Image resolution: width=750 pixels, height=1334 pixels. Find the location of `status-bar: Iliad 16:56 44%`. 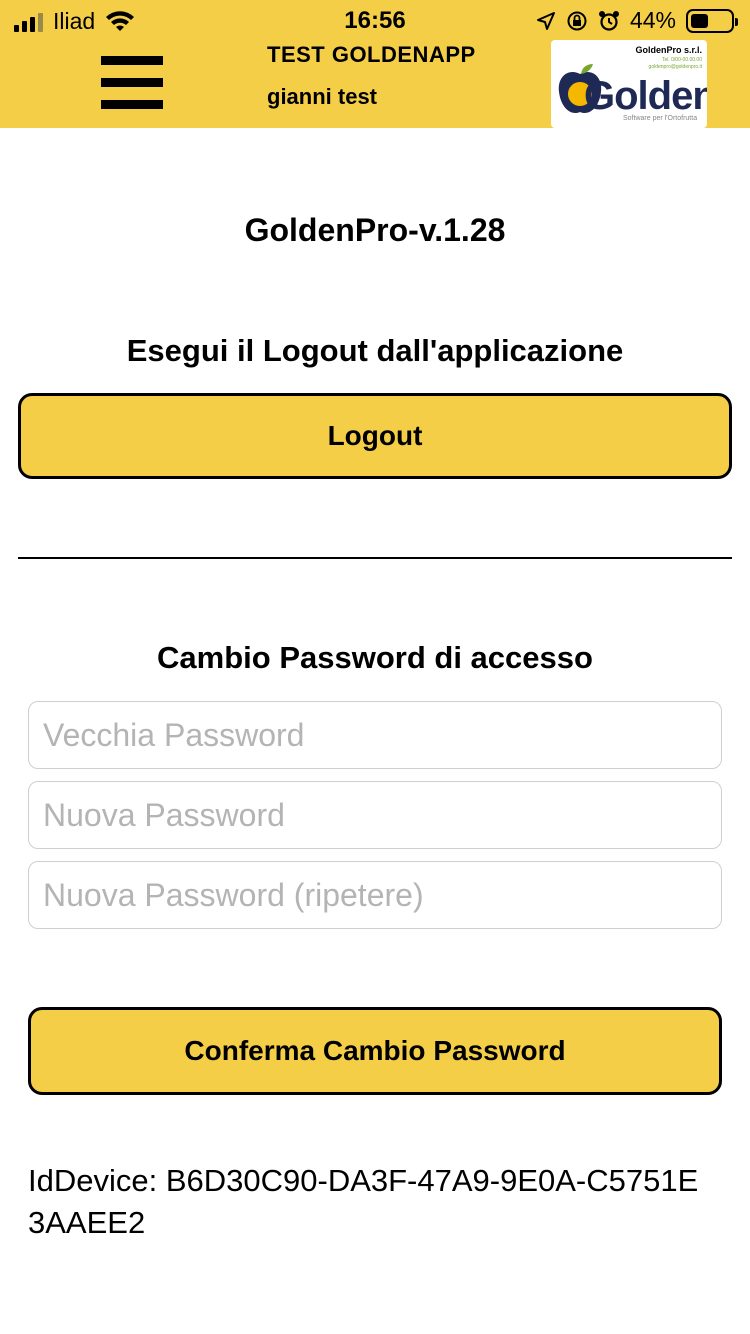

status-bar: Iliad 16:56 44% is located at coordinates (375, 20).